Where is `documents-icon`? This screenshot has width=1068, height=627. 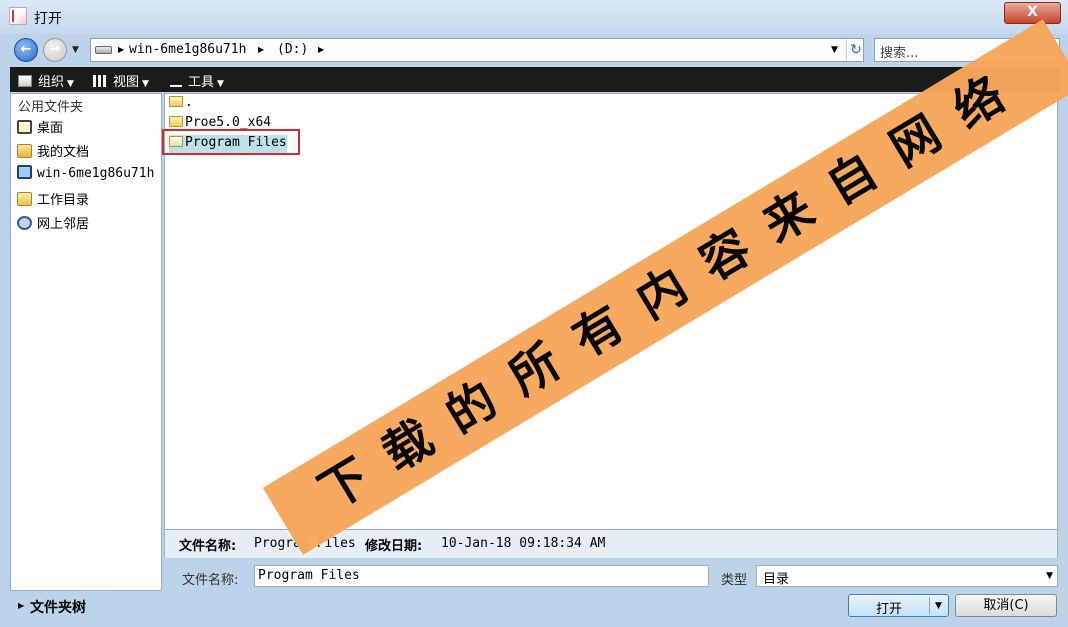 documents-icon is located at coordinates (24, 151).